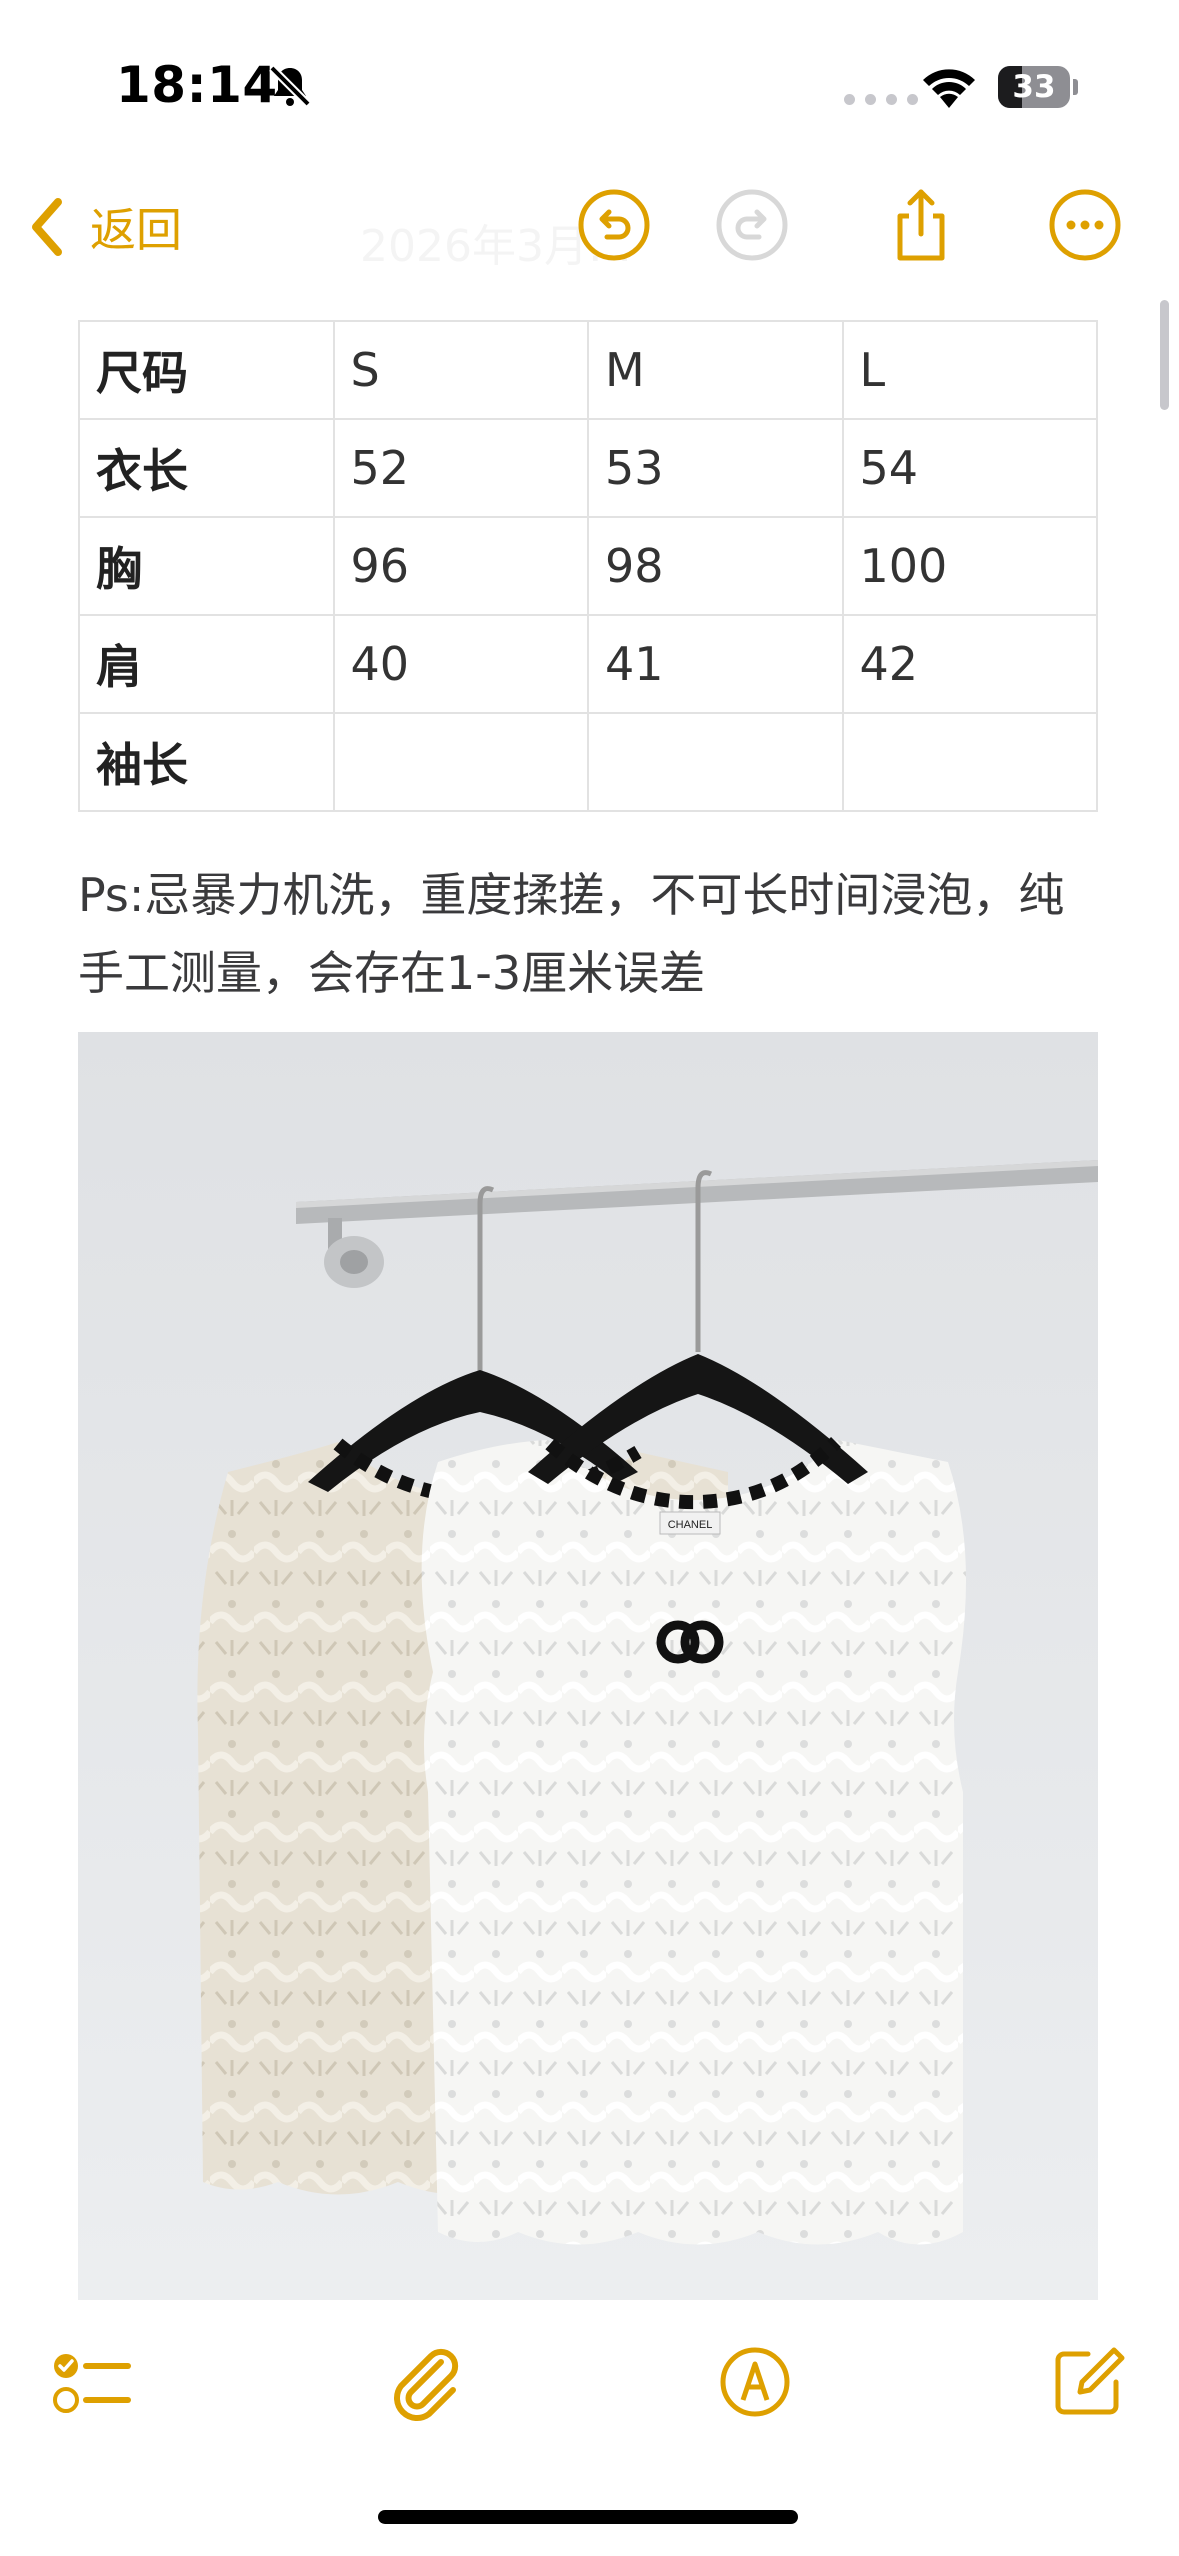 The width and height of the screenshot is (1179, 2556). Describe the element at coordinates (460, 664) in the screenshot. I see `table-cell: 40` at that location.